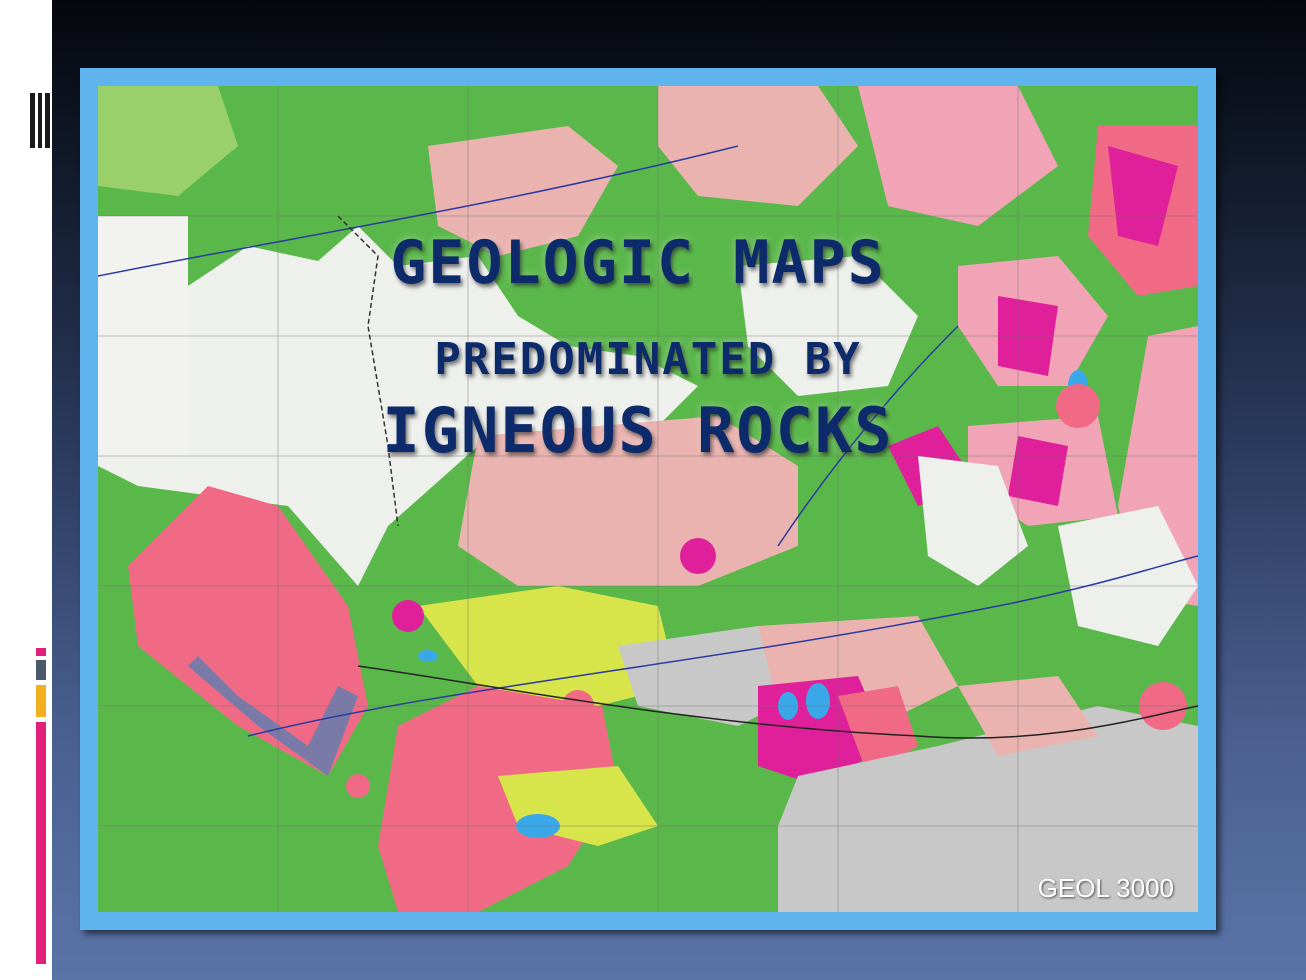  What do you see at coordinates (26, 490) in the screenshot?
I see `thumbnail-strip` at bounding box center [26, 490].